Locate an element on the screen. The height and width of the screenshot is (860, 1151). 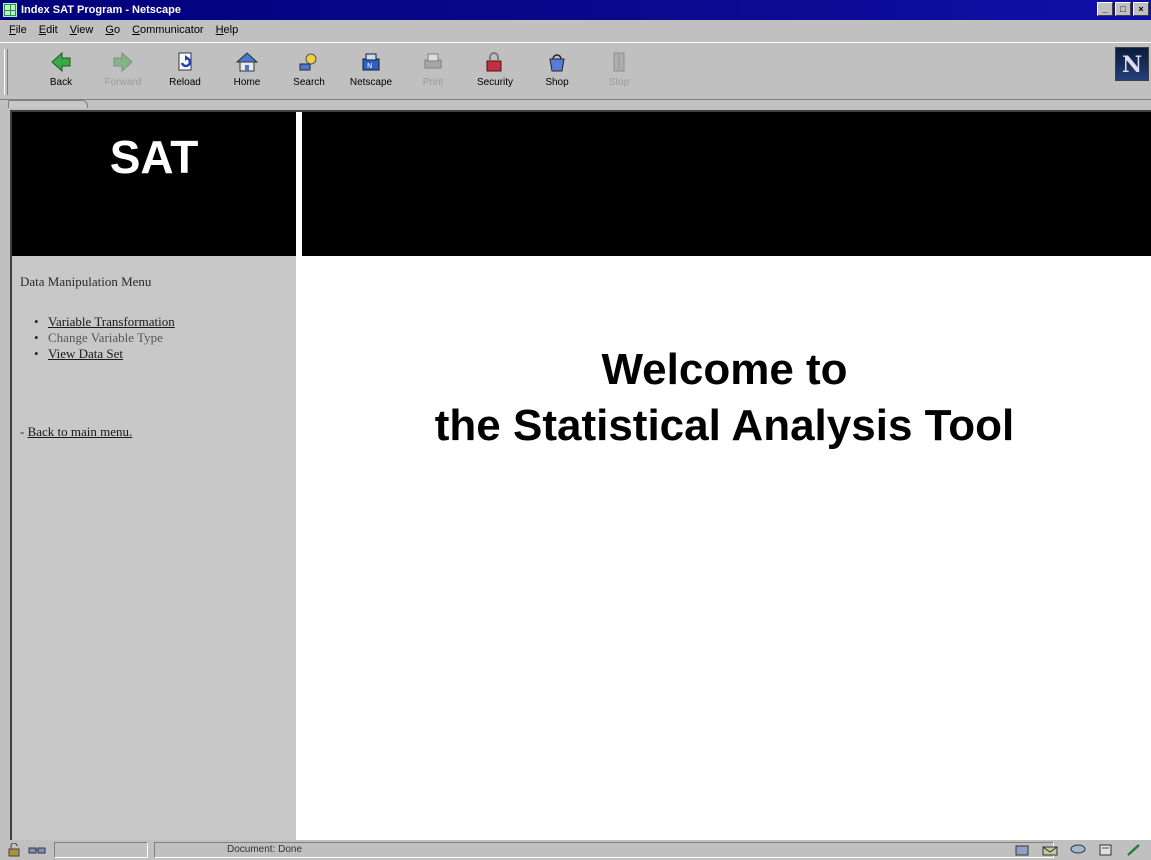
menu-bar: File Edit View Go Communicator Help is located at coordinates (575, 30).